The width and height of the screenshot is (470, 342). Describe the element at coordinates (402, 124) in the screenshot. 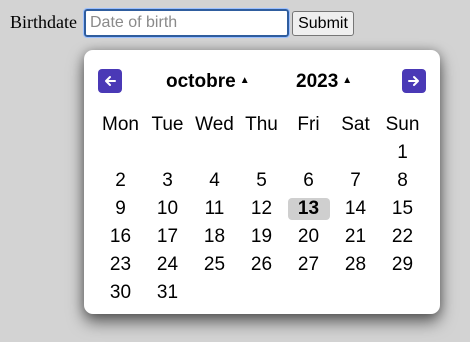

I see `weekday-header: Sun` at that location.